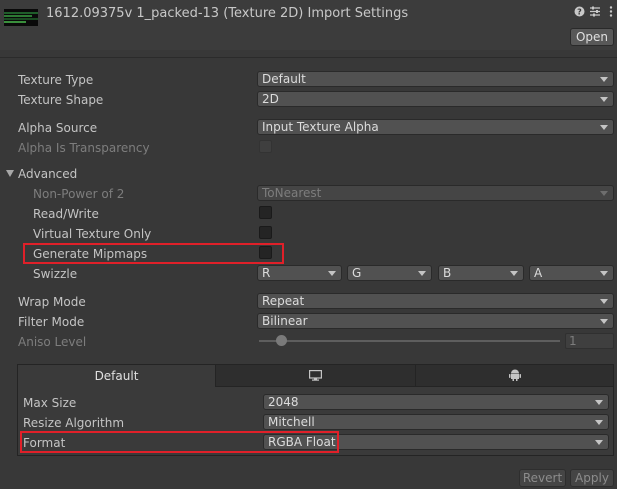 This screenshot has width=617, height=489. I want to click on read-write-checkbox, so click(265, 212).